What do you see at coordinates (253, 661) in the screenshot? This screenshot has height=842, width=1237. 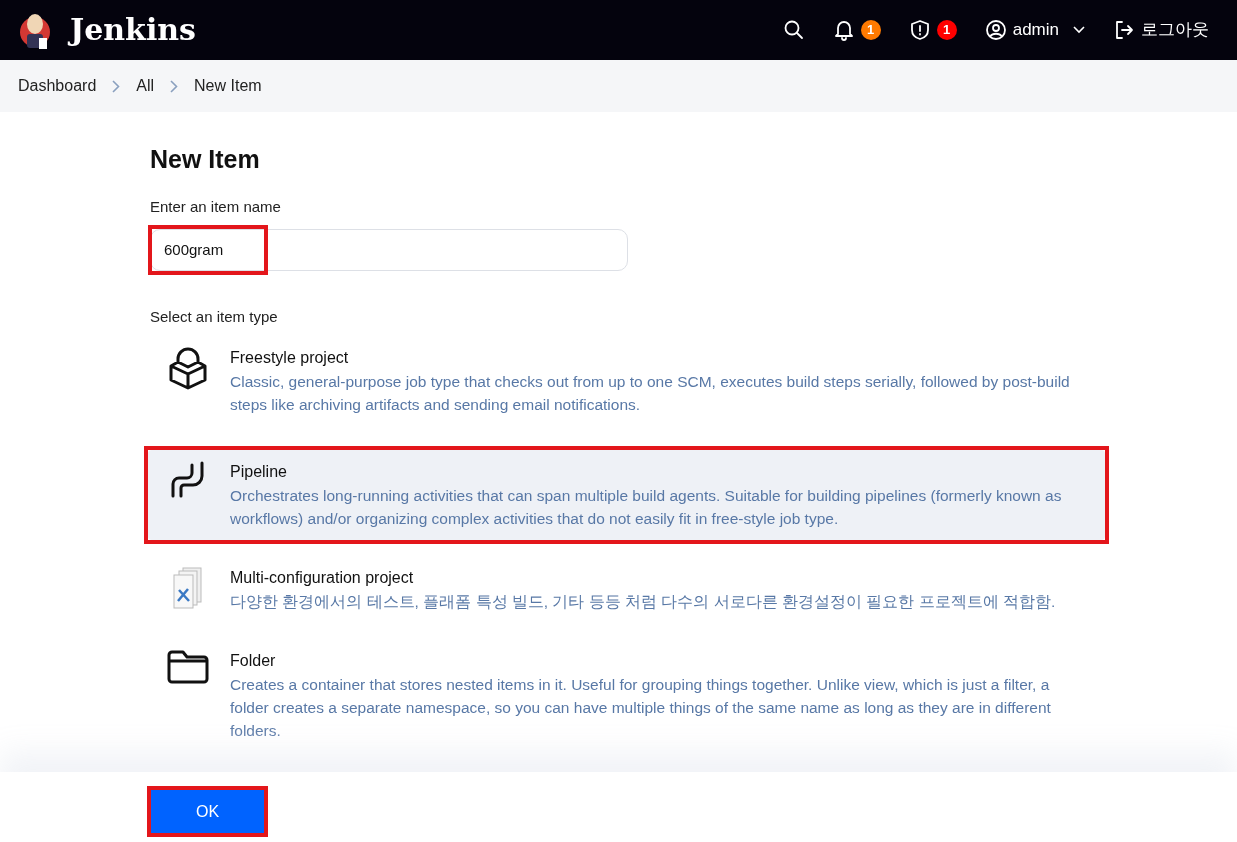 I see `item-type-name: Folder` at bounding box center [253, 661].